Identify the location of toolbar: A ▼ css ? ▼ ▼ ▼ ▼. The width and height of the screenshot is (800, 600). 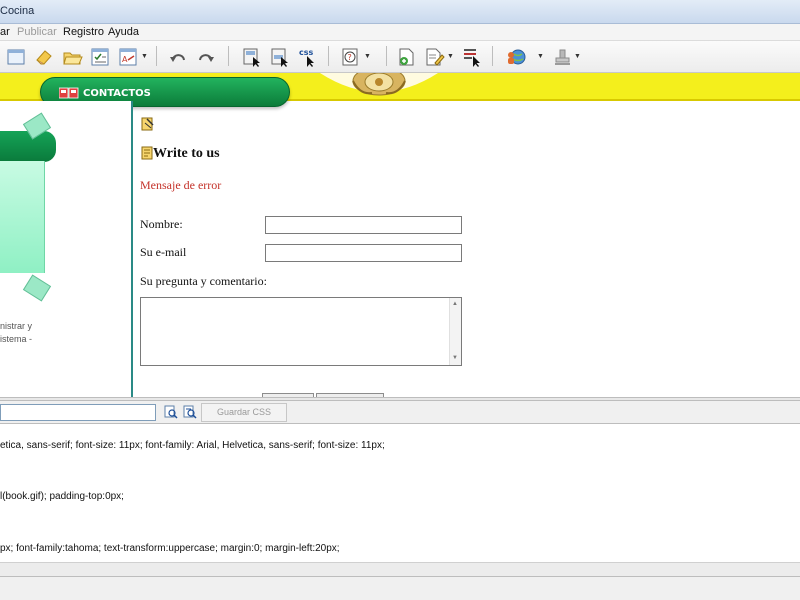
(400, 57).